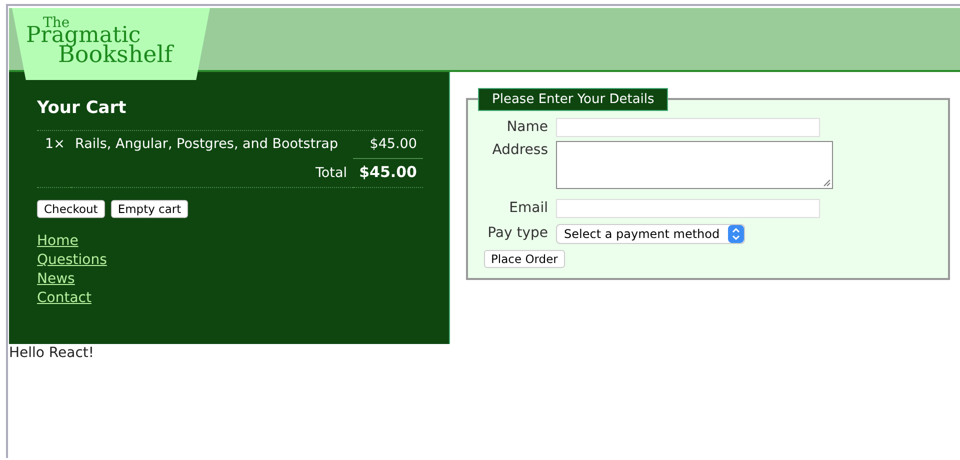 This screenshot has width=960, height=460. Describe the element at coordinates (57, 241) in the screenshot. I see `nav-link: Home` at that location.